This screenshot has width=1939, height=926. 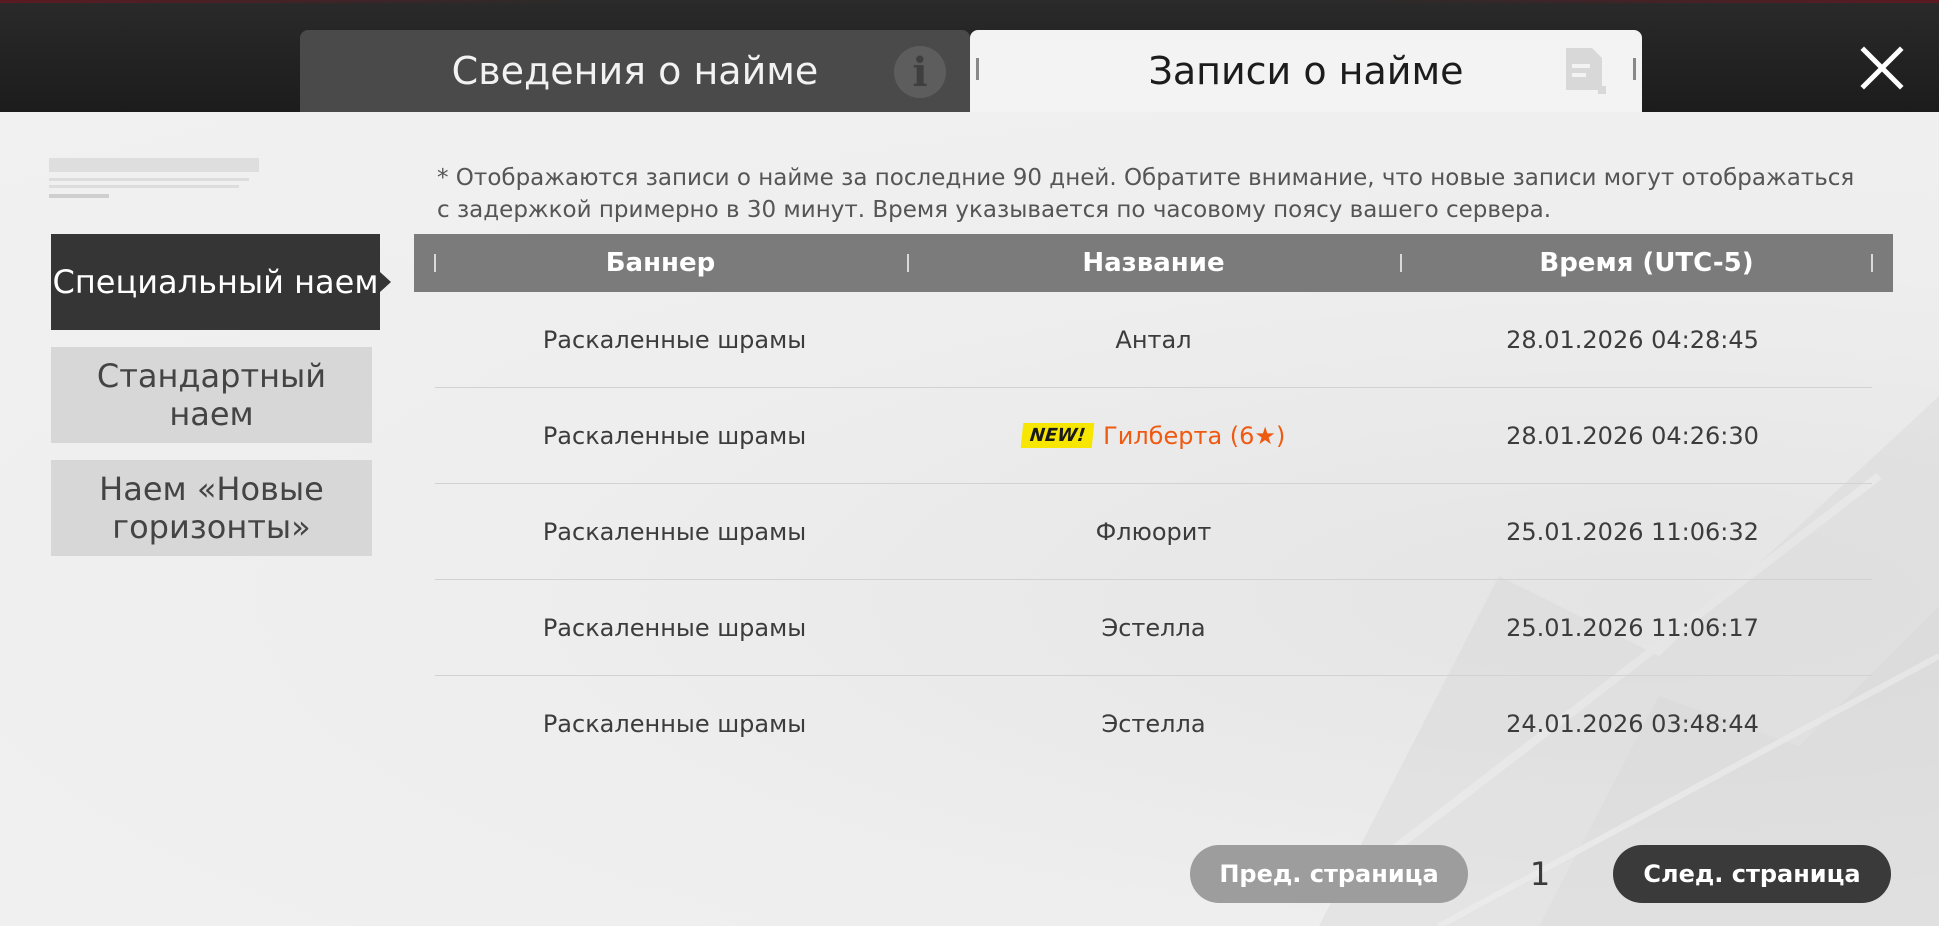 I want to click on tab-hire-info: Сведения о найме i, so click(x=635, y=81).